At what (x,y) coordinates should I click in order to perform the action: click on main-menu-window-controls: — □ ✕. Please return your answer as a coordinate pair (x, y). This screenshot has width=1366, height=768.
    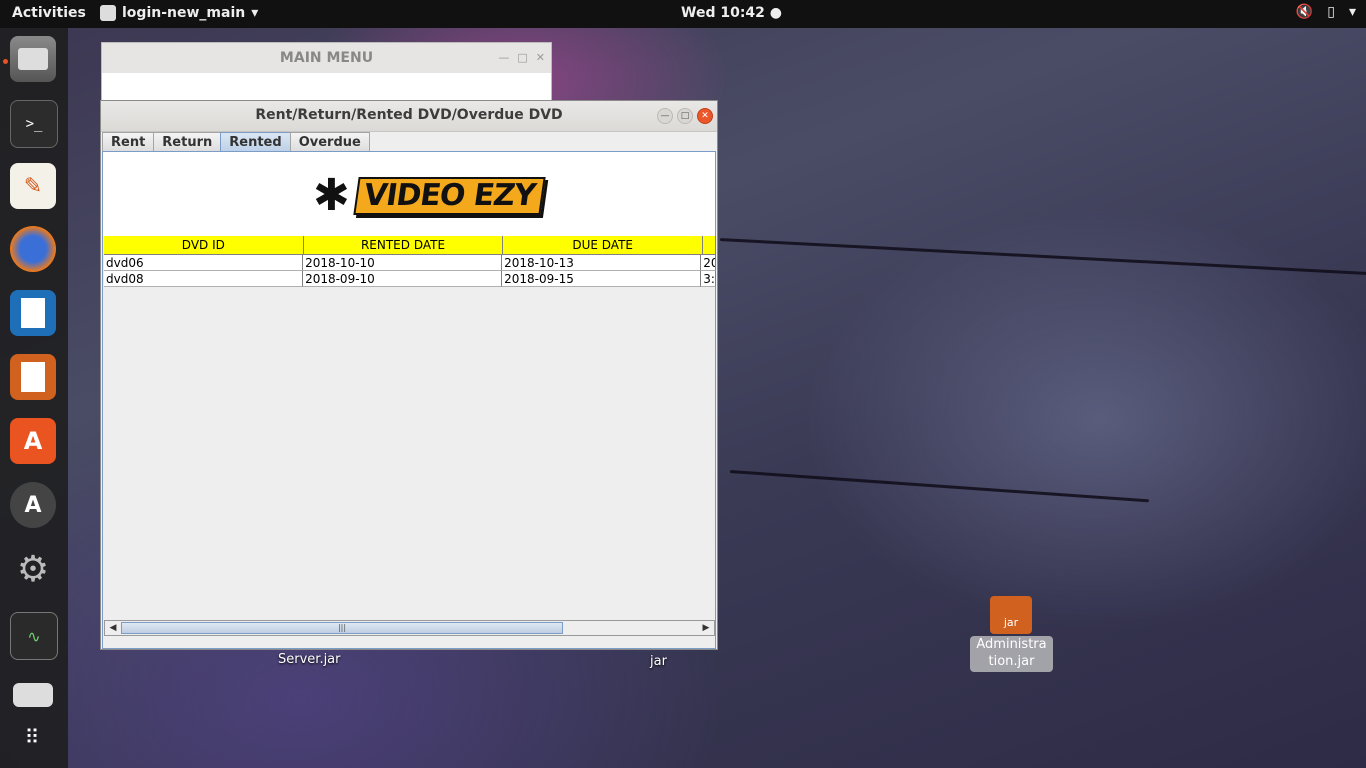
    Looking at the image, I should click on (521, 57).